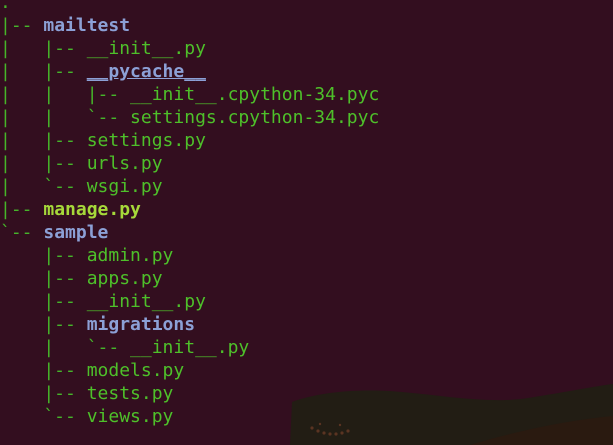 The height and width of the screenshot is (445, 613). Describe the element at coordinates (124, 278) in the screenshot. I see `file-name: apps.py` at that location.